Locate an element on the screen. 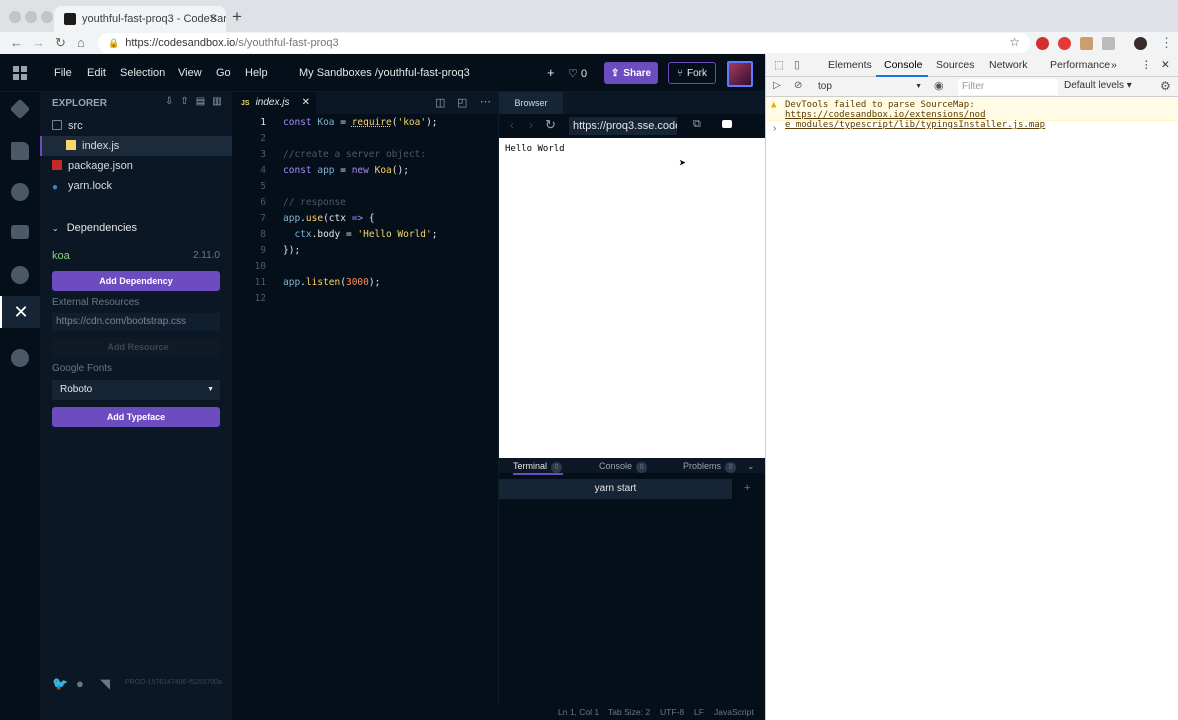 The image size is (1178, 720). preview-back-icon: ‹ is located at coordinates (512, 125).